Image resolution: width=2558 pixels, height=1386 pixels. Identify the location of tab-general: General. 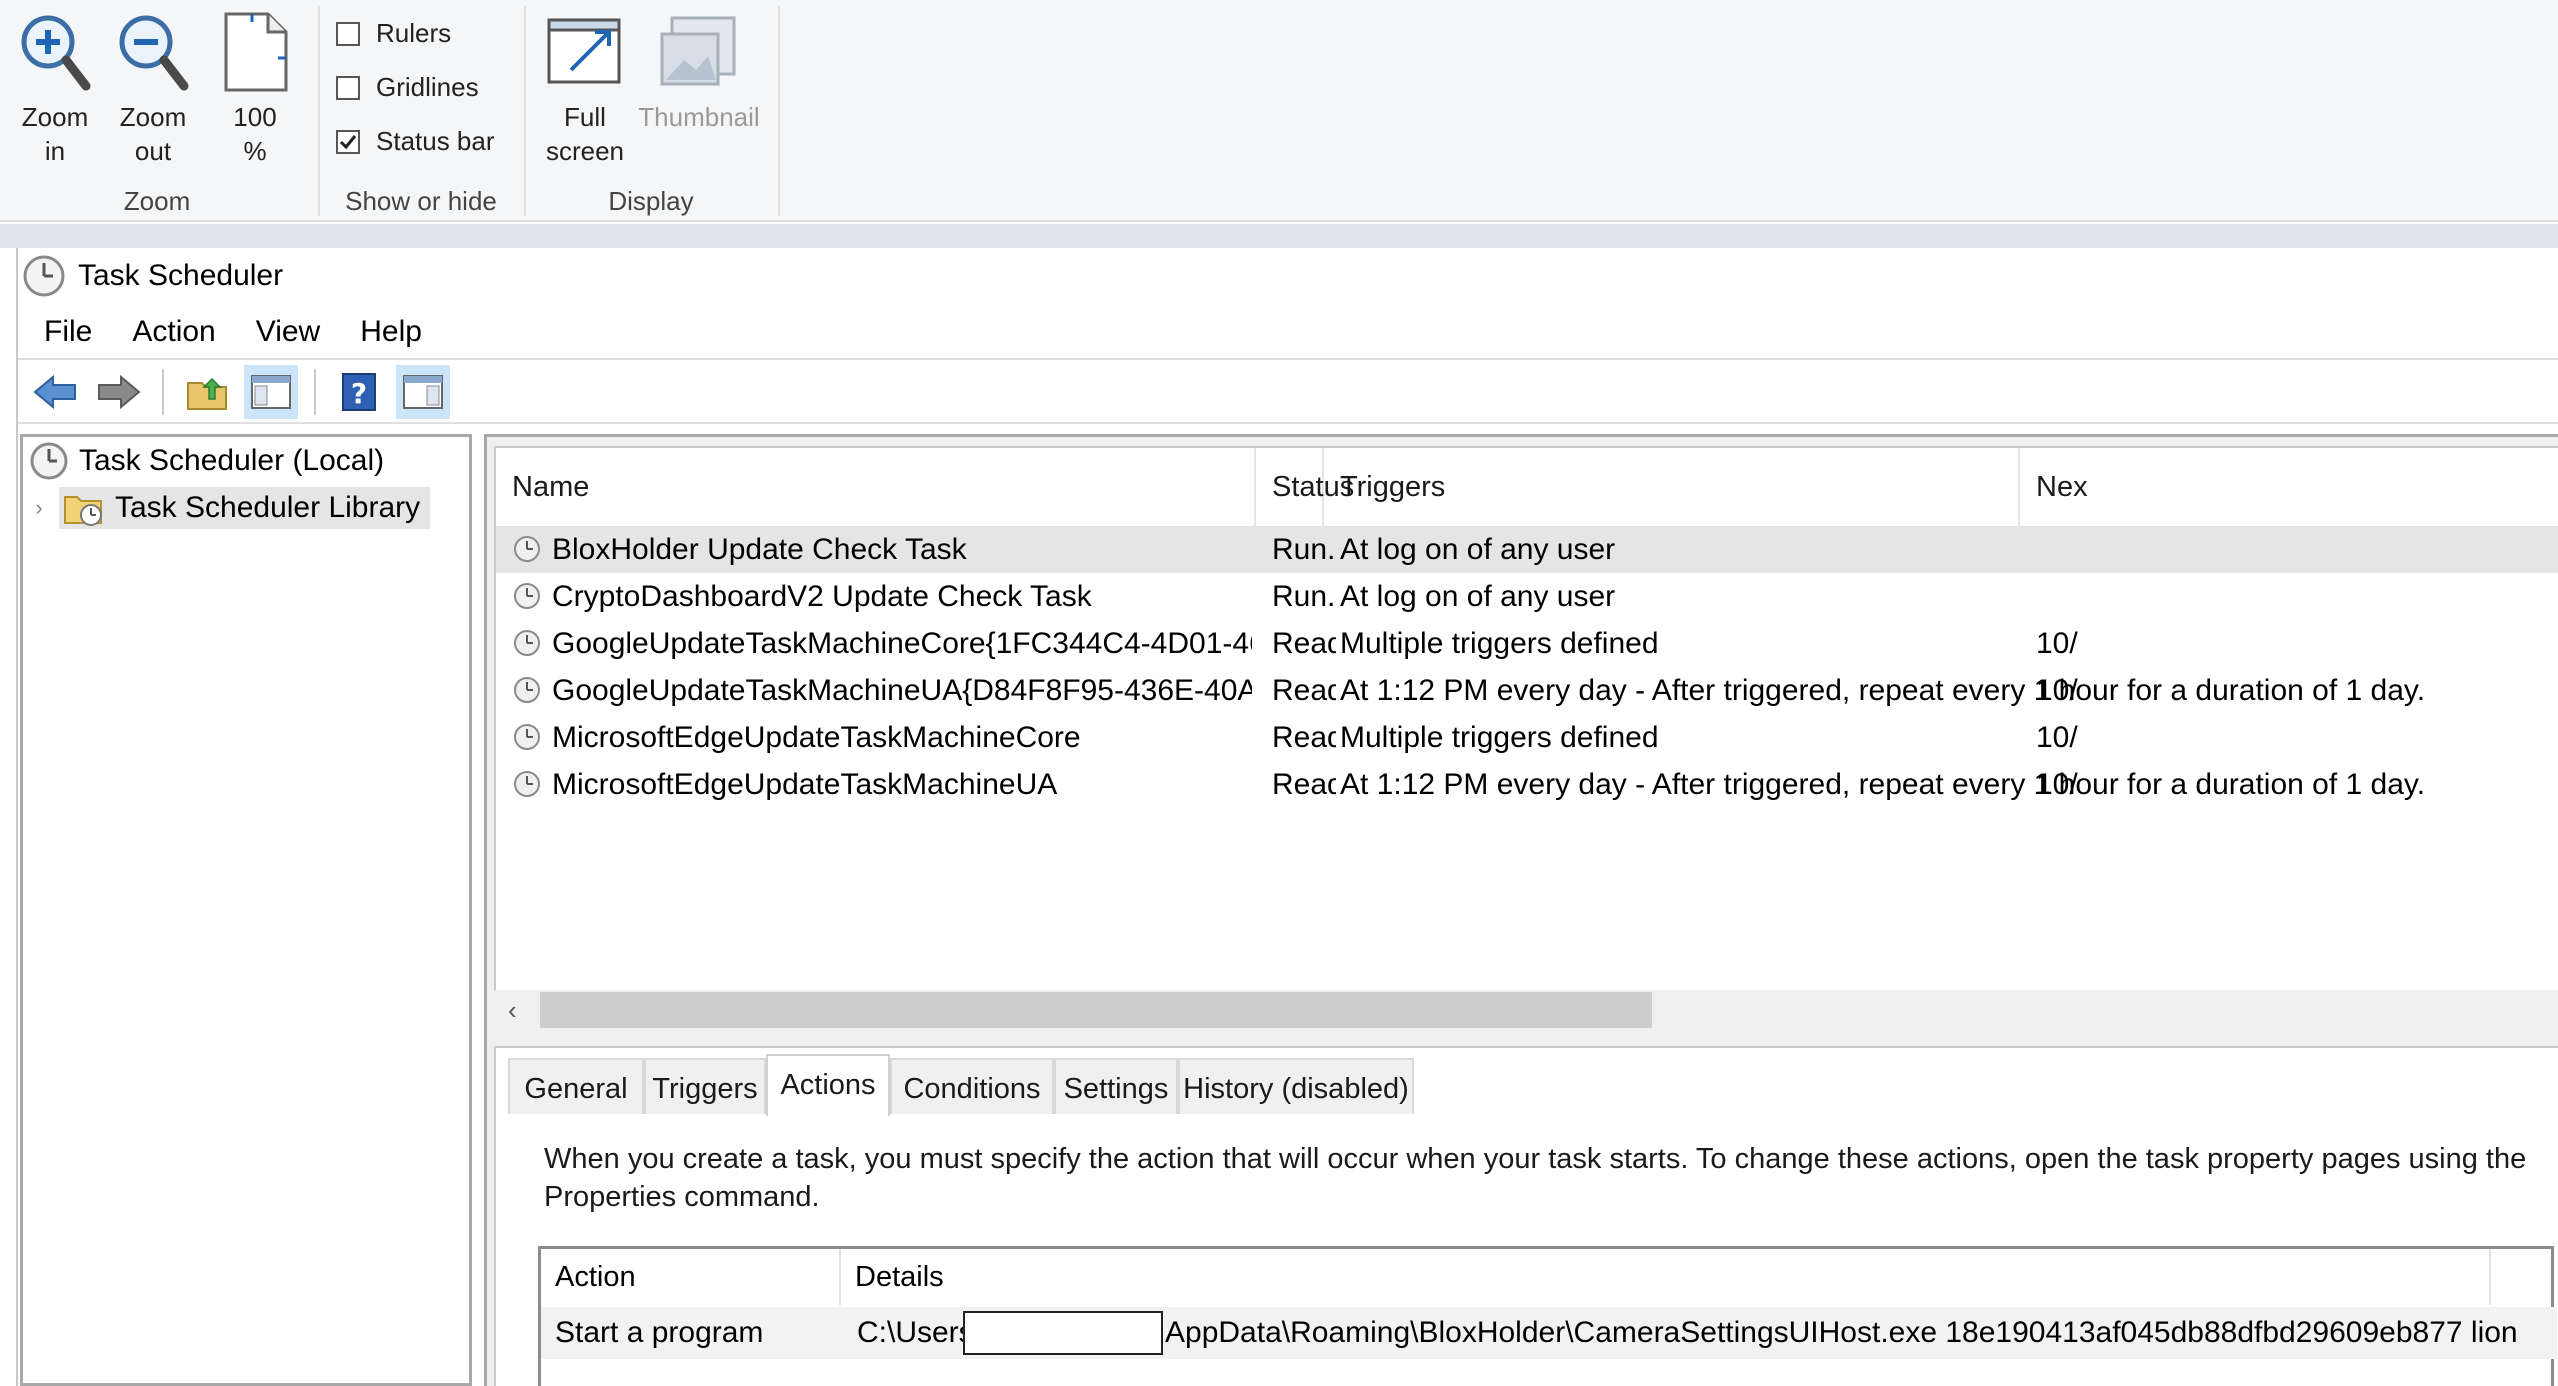
(576, 1086).